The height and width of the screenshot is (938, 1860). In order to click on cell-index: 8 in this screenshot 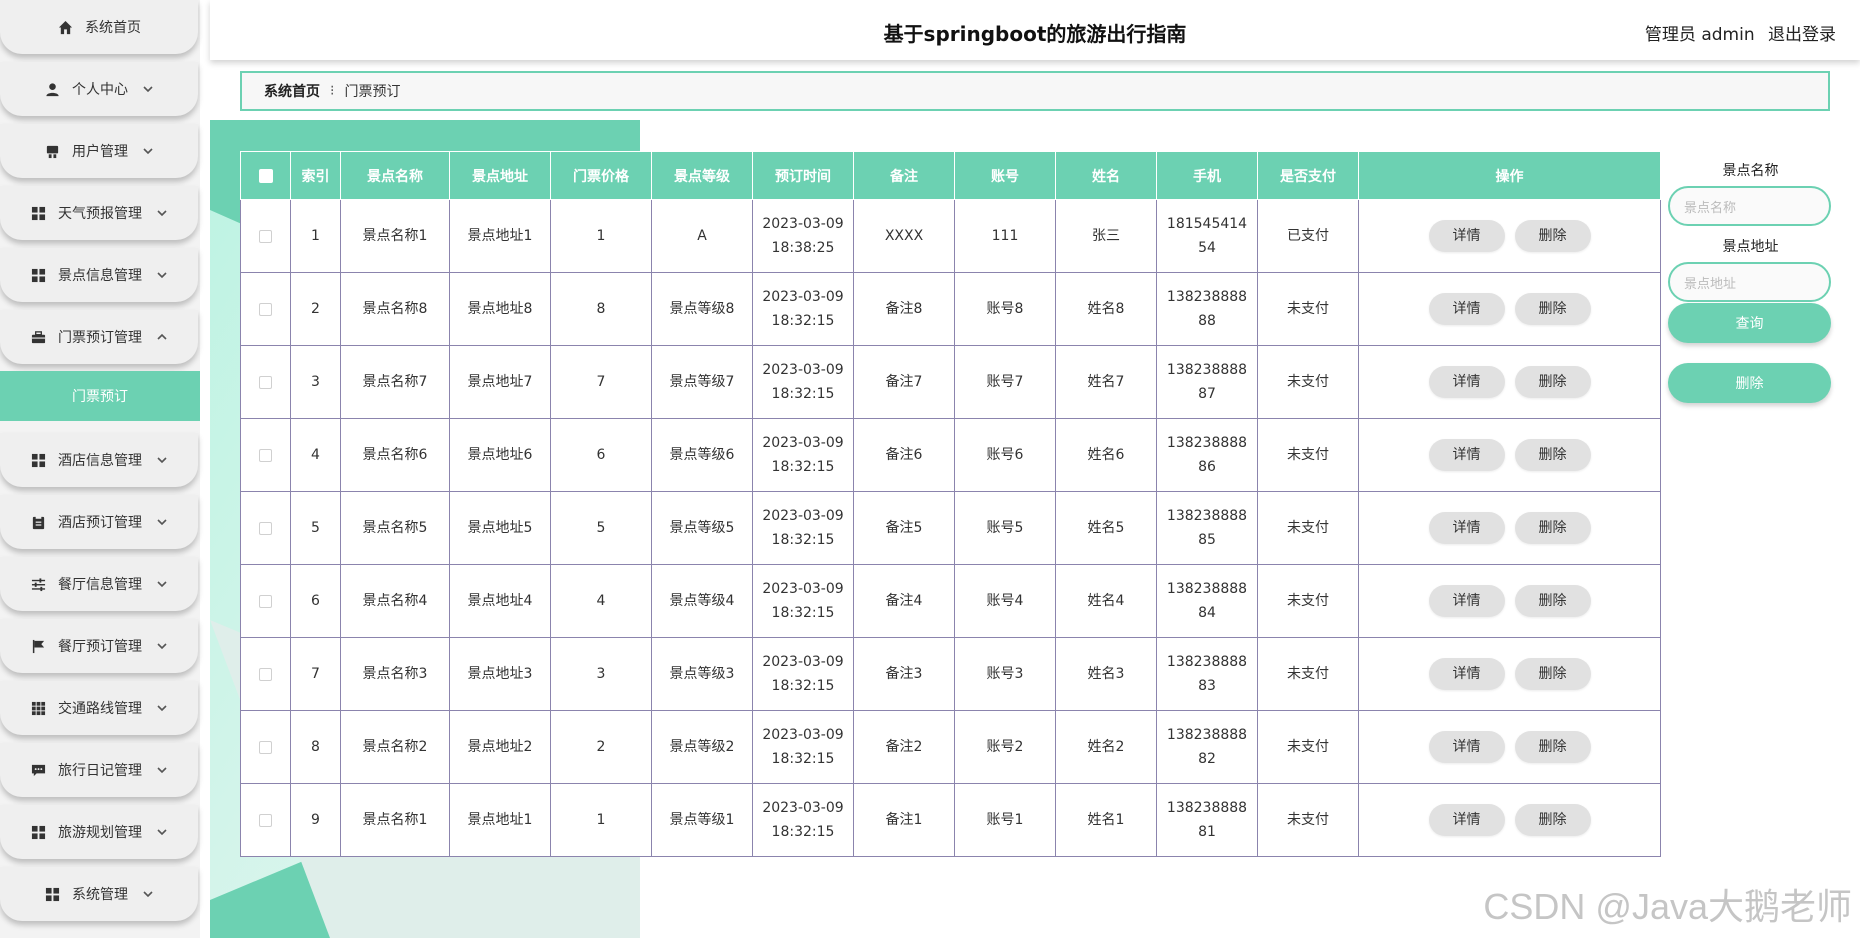, I will do `click(315, 747)`.